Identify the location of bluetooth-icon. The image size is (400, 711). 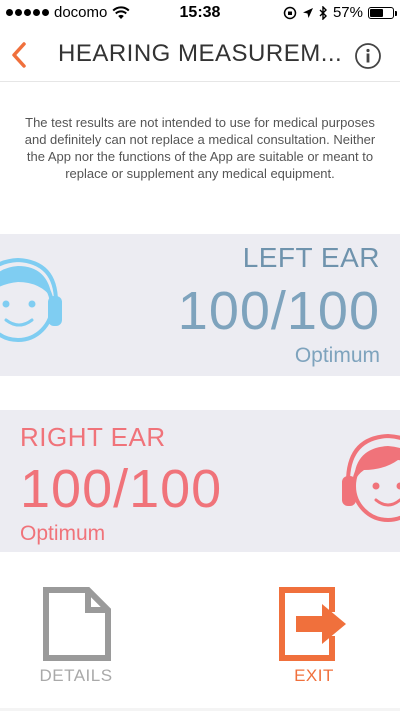
(323, 12).